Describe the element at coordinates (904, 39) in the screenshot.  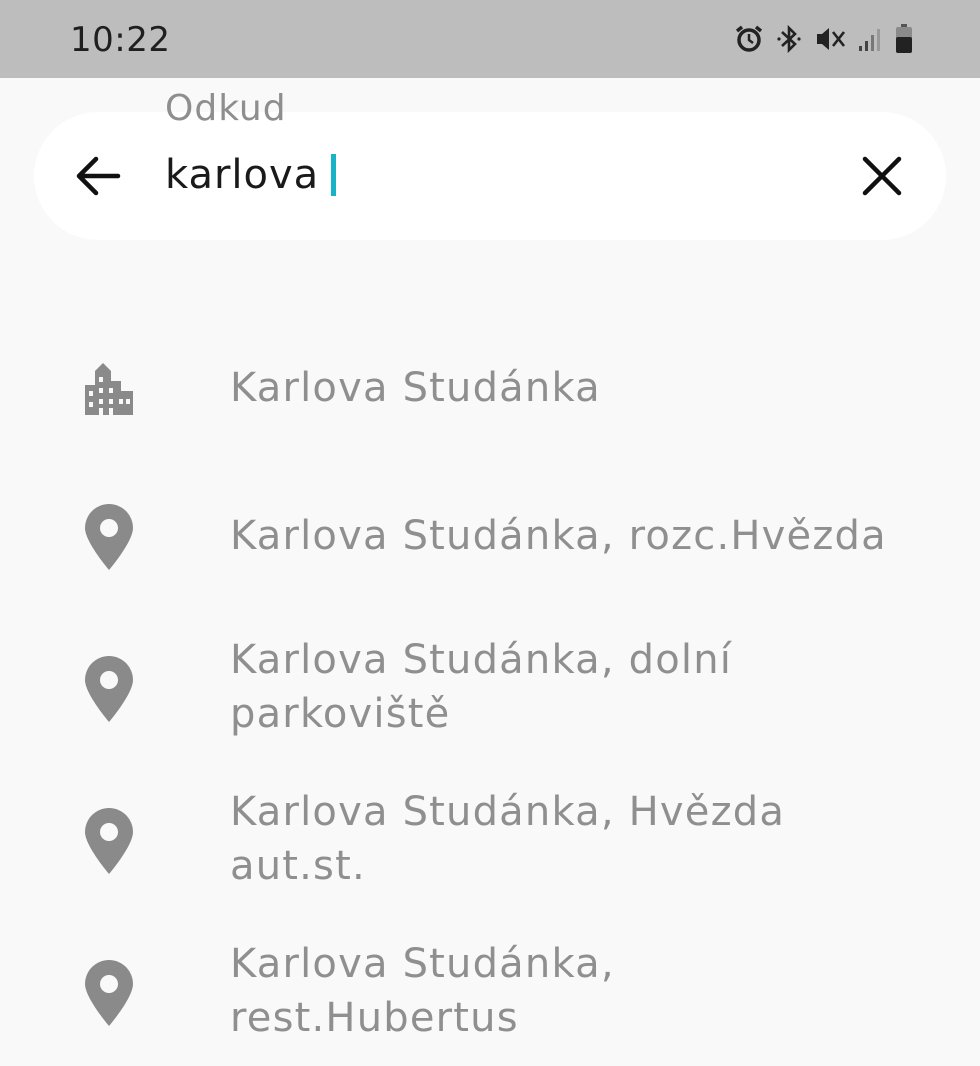
I see `battery-icon` at that location.